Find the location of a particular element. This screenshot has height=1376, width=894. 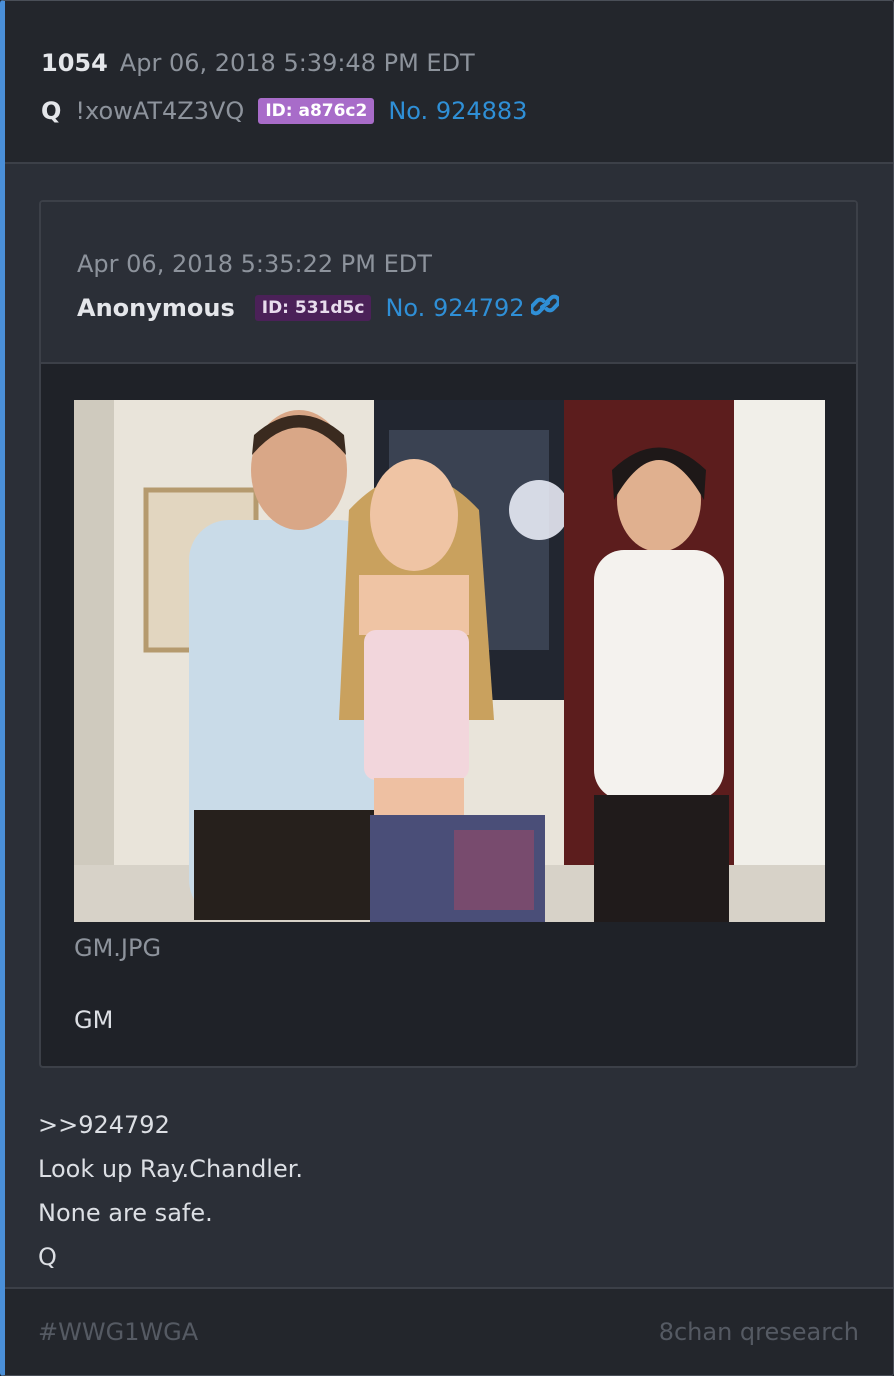

post-number: 1054 is located at coordinates (74, 63).